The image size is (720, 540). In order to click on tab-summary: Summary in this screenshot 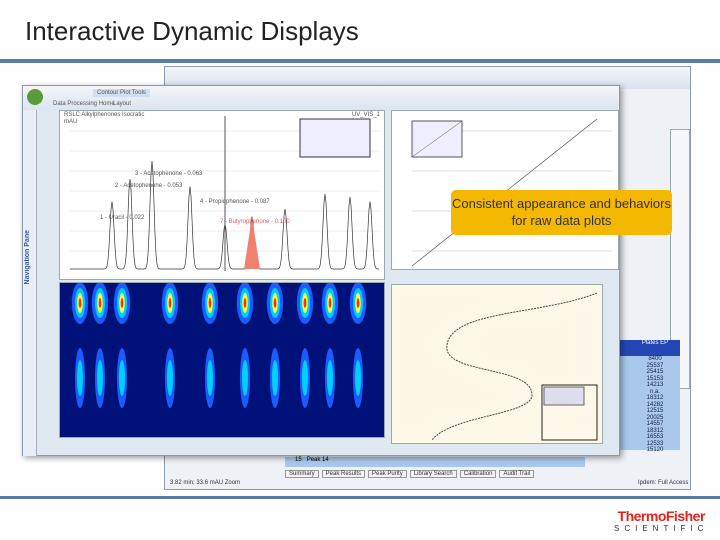, I will do `click(302, 474)`.